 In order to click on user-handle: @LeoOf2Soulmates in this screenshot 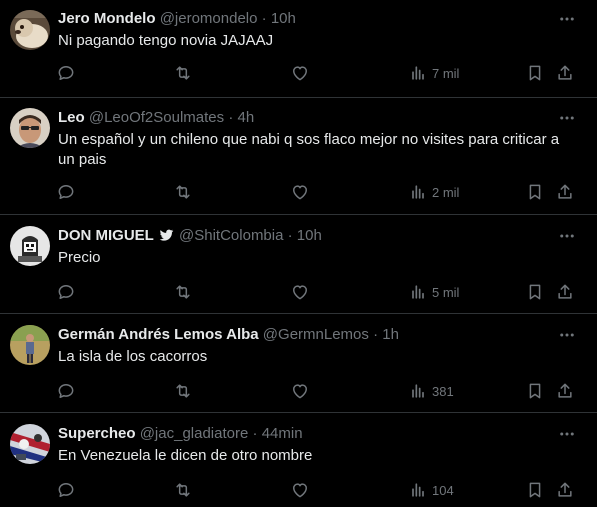, I will do `click(156, 117)`.